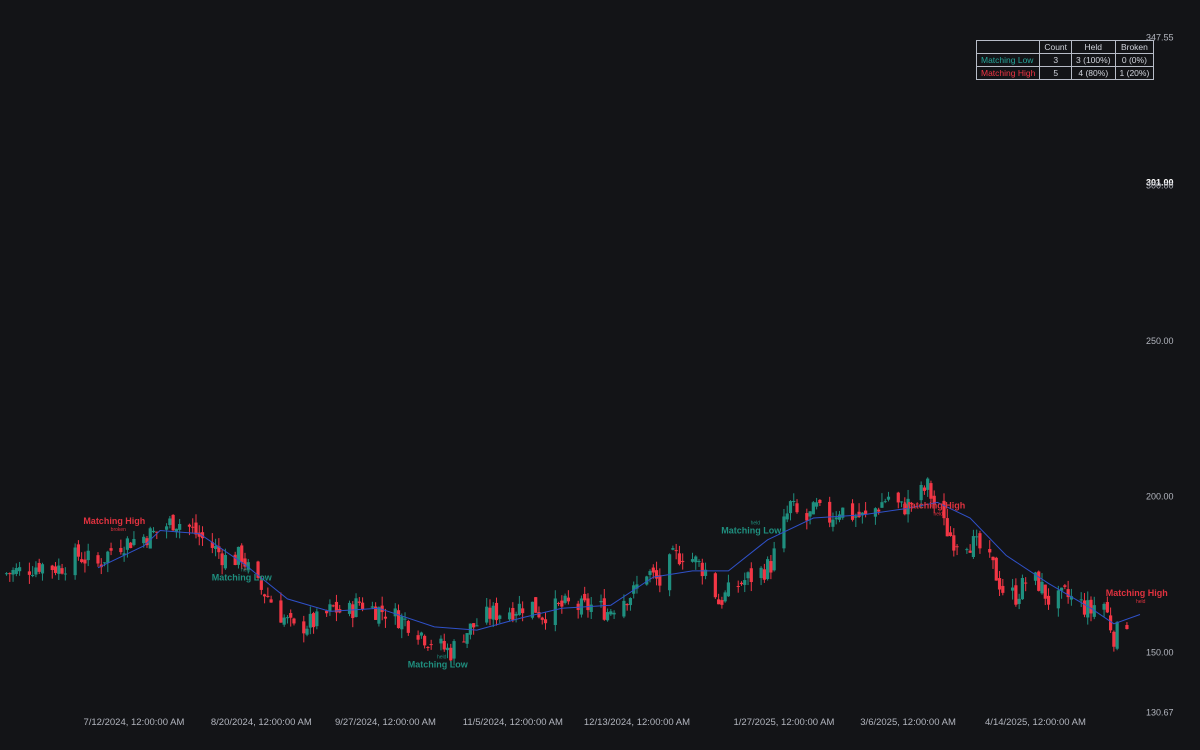 This screenshot has width=1200, height=750. What do you see at coordinates (908, 722) in the screenshot?
I see `x-tick-label: 3/6/2025, 12:00:00 AM` at bounding box center [908, 722].